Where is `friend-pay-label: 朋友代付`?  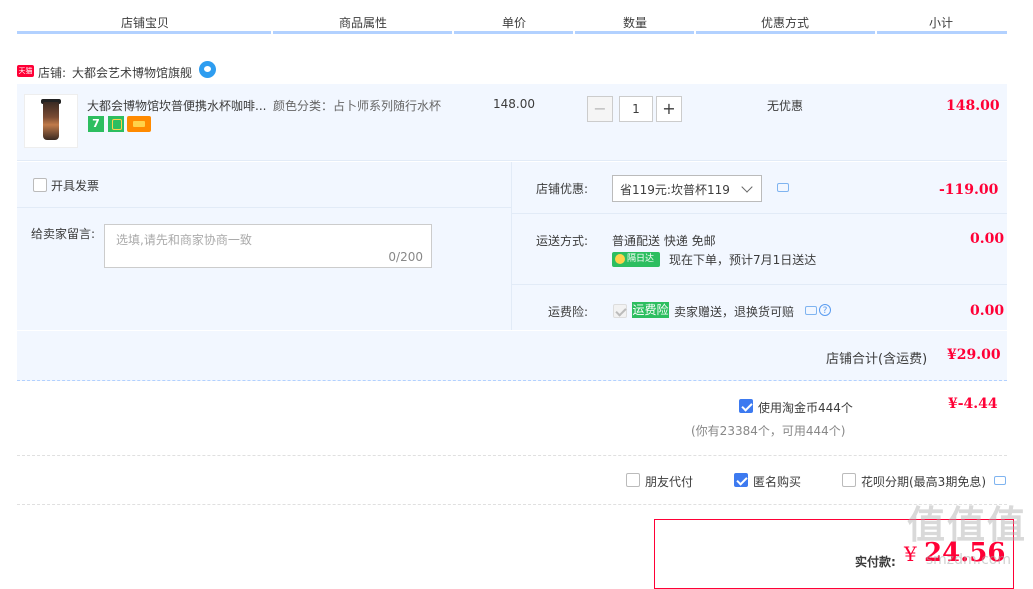
friend-pay-label: 朋友代付 is located at coordinates (669, 482).